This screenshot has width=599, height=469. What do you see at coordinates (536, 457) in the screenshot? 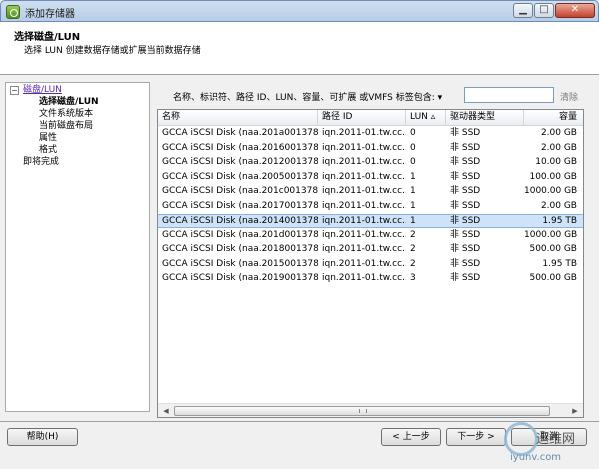
I see `watermark-url: iyunv.com` at bounding box center [536, 457].